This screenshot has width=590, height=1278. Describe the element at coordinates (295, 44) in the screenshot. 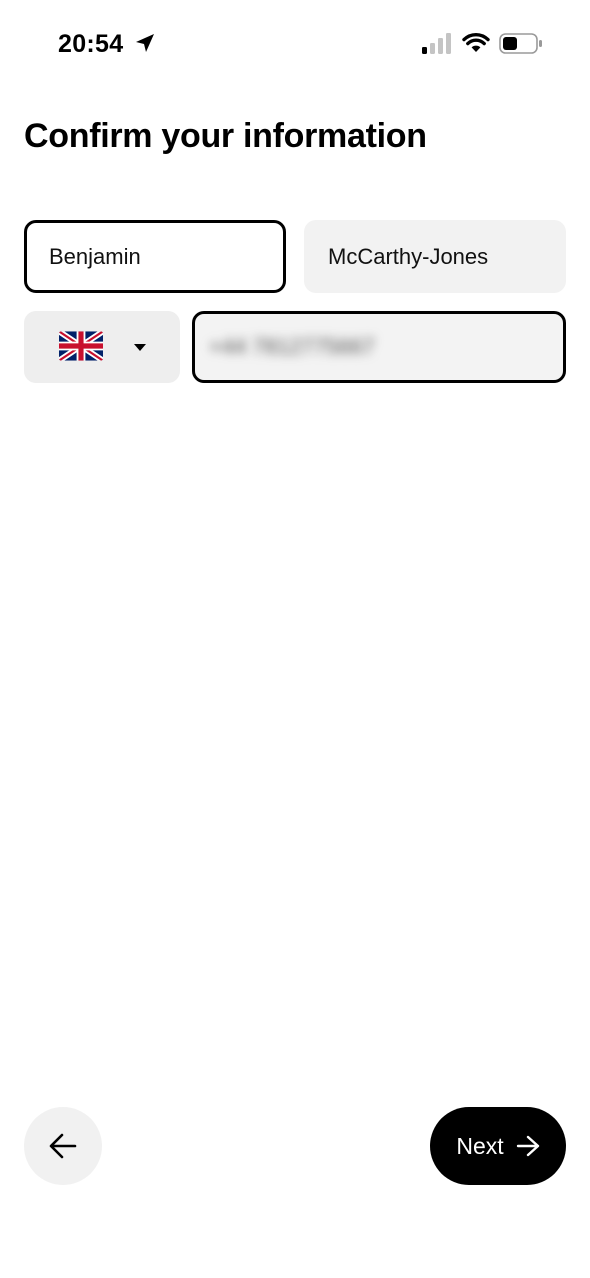

I see `status-bar: 20:54` at that location.